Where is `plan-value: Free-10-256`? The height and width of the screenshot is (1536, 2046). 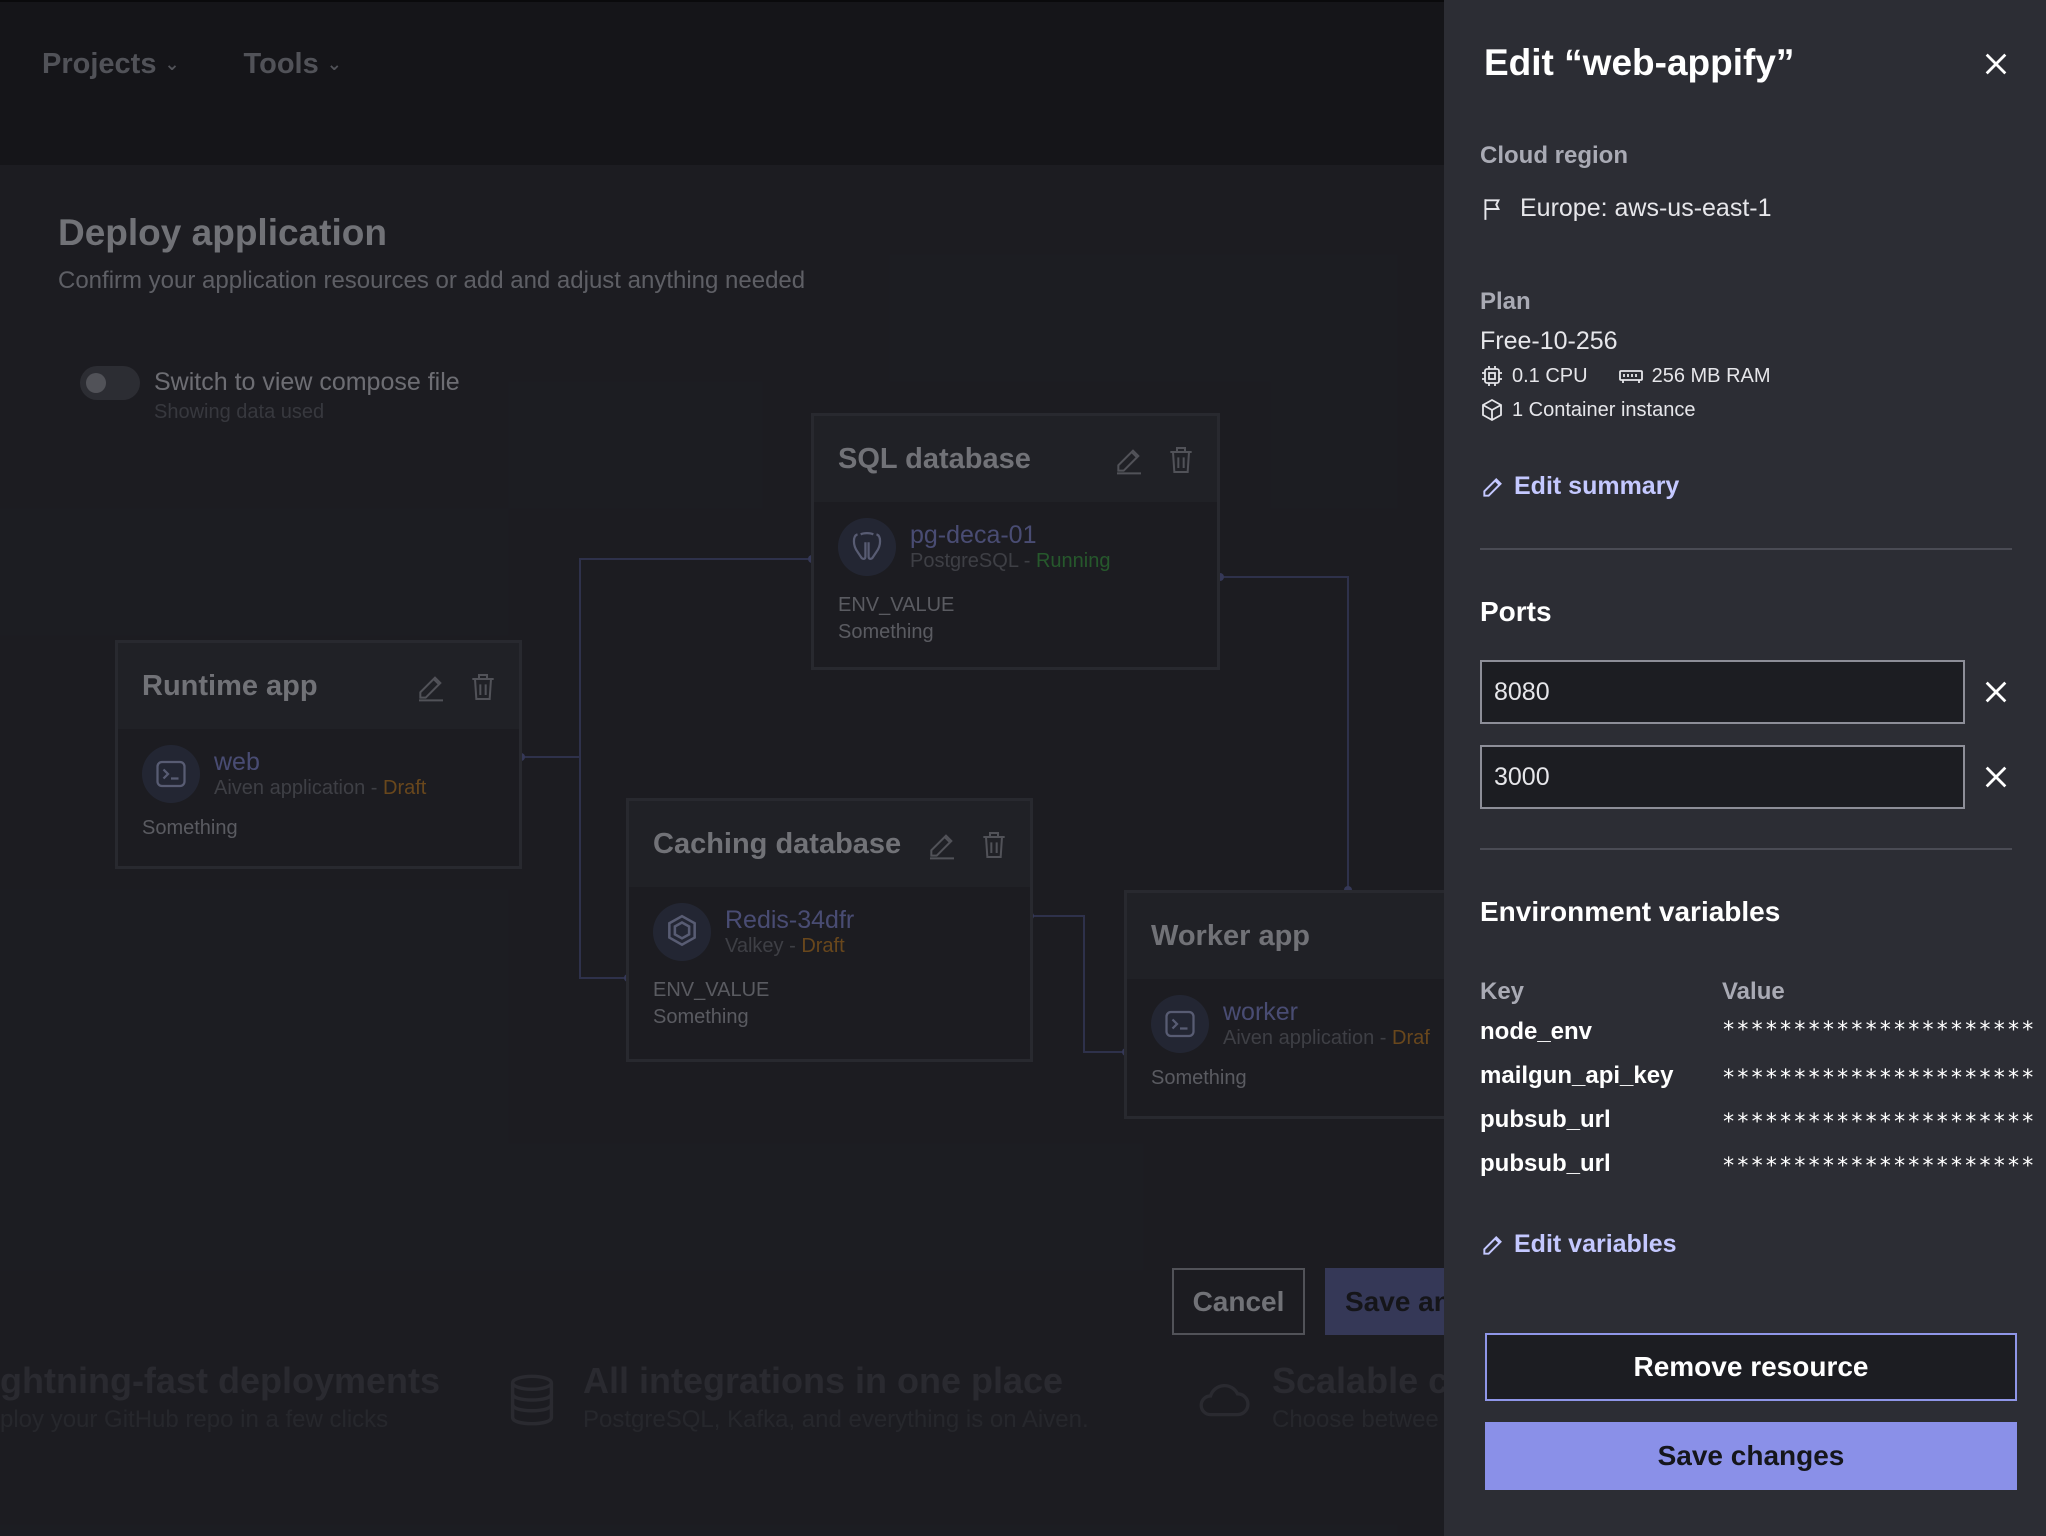 plan-value: Free-10-256 is located at coordinates (1549, 341).